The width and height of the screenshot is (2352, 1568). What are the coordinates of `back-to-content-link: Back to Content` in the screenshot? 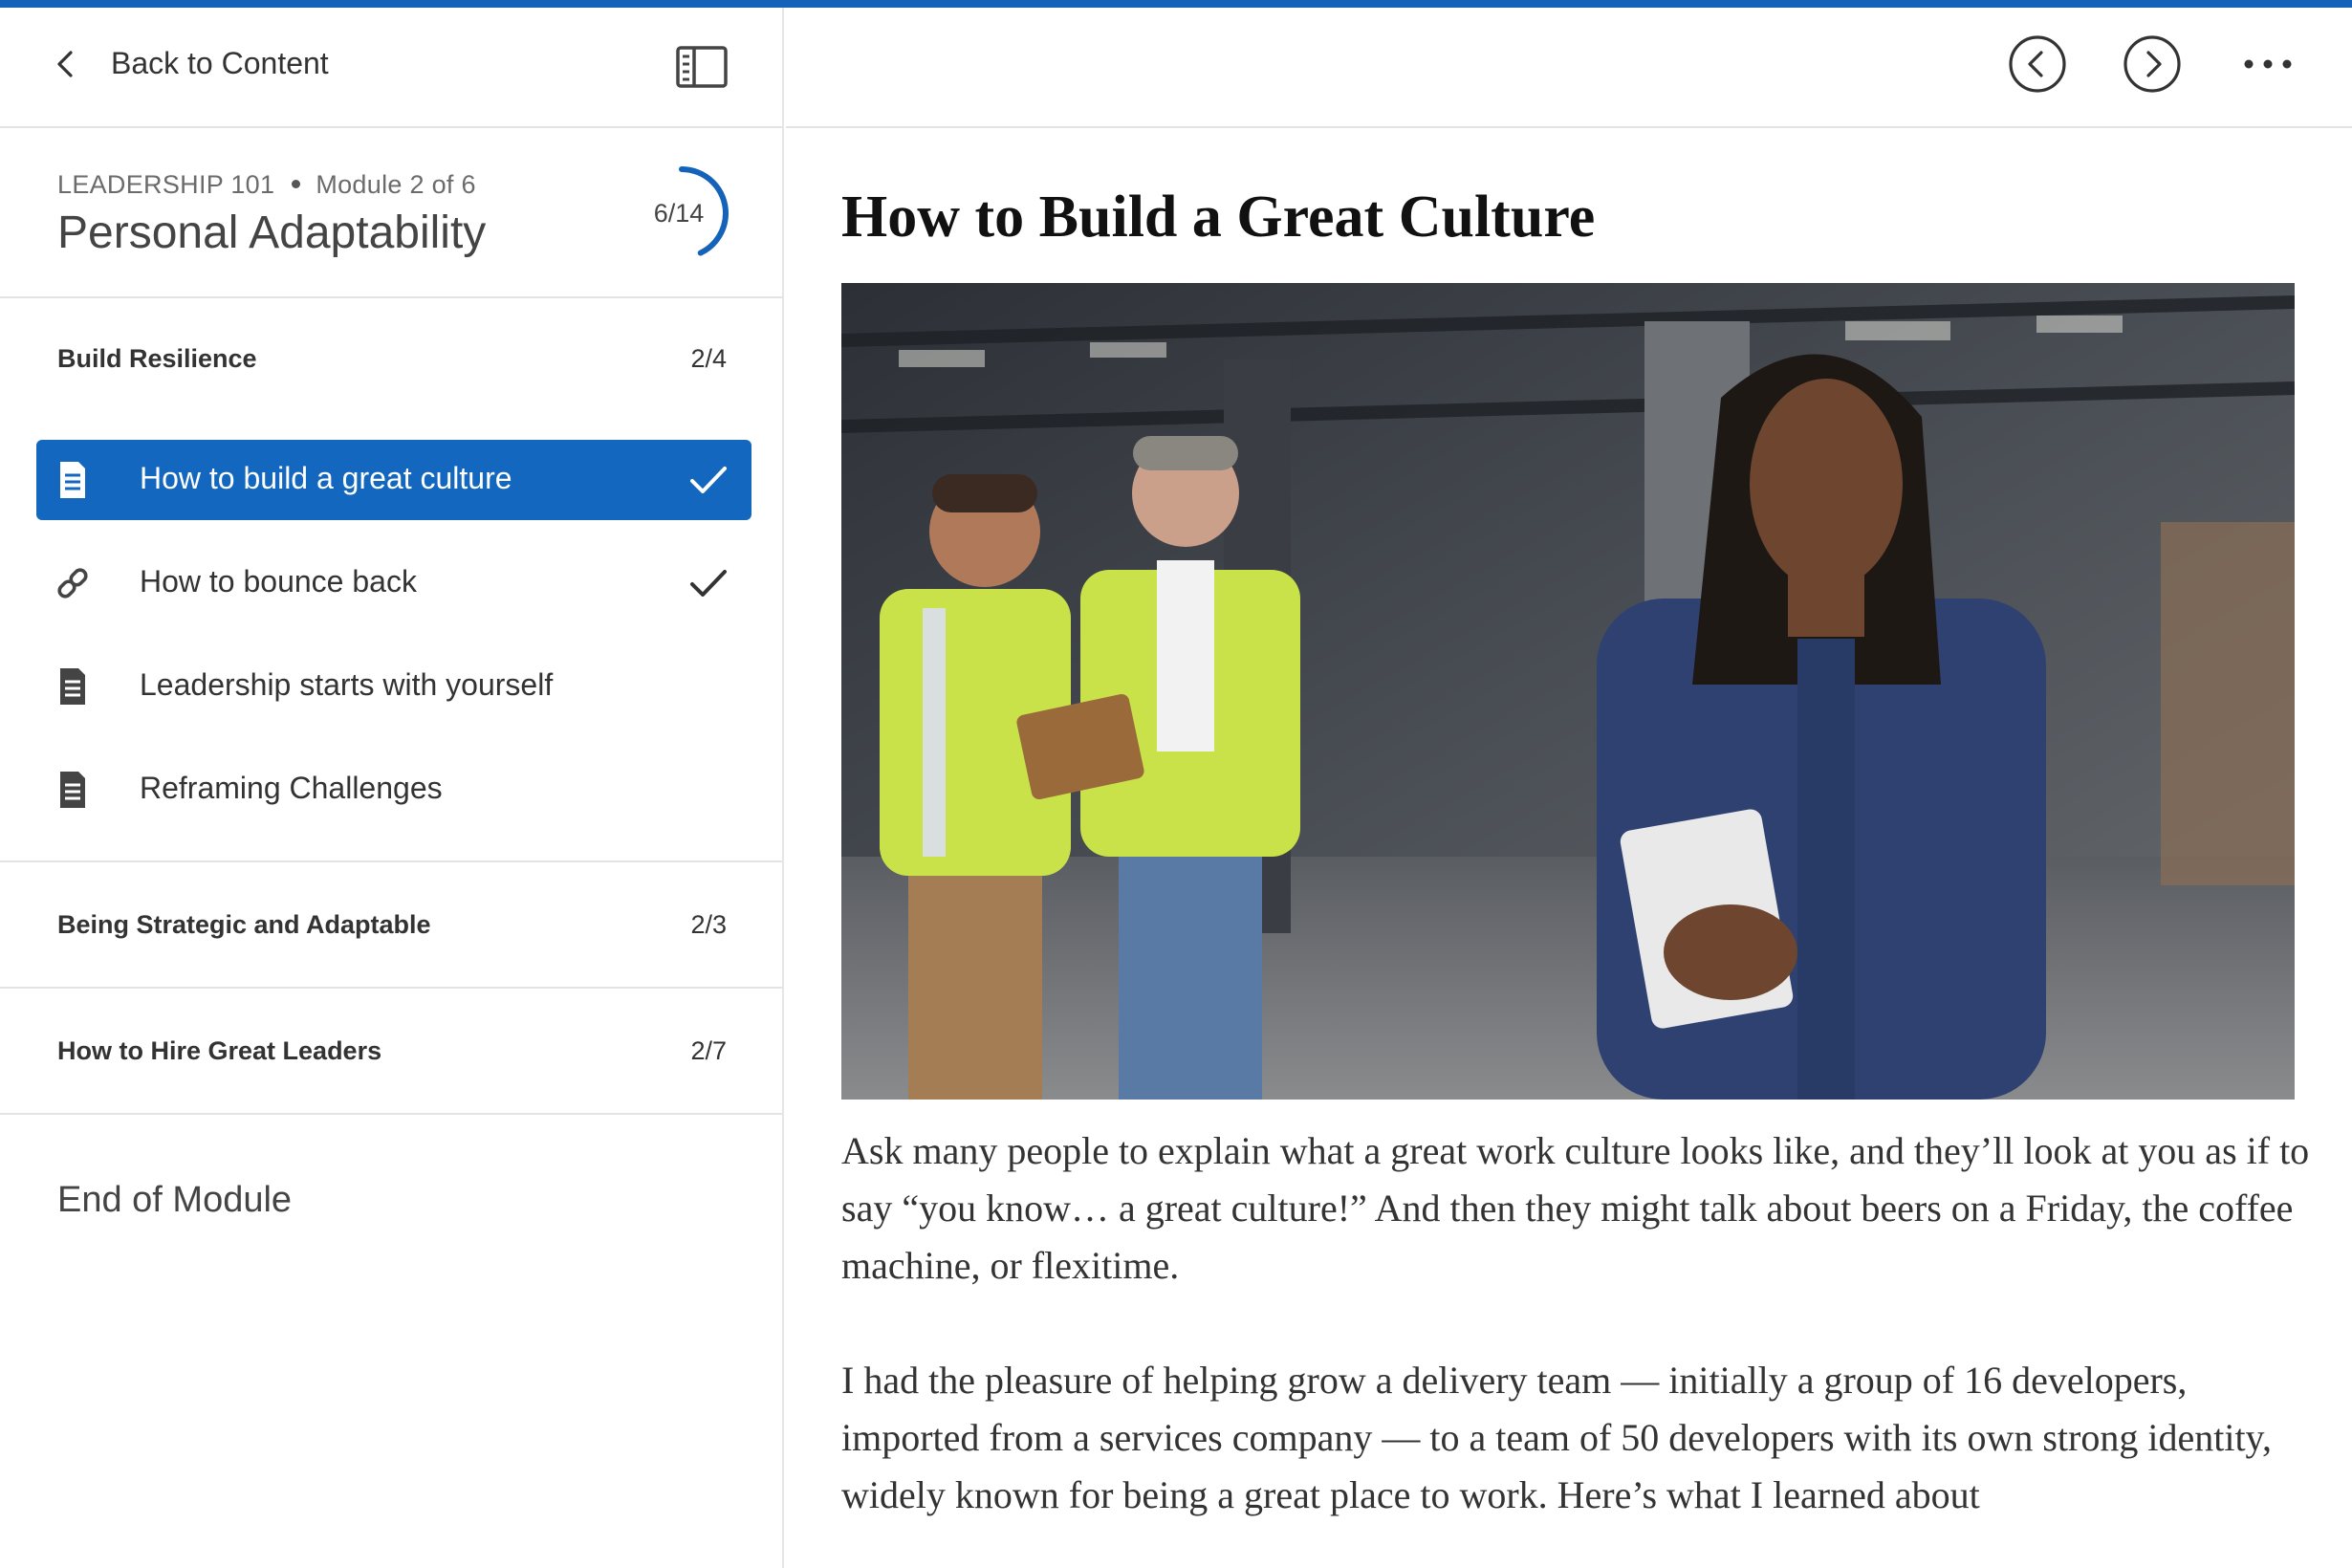 It's located at (220, 63).